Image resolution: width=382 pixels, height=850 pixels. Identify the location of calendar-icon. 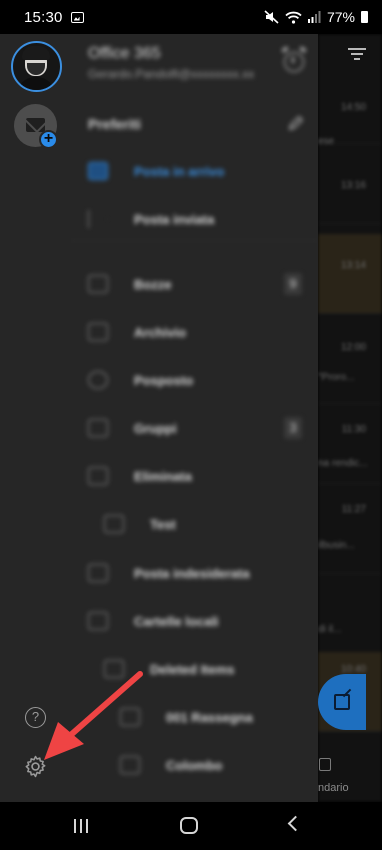
(325, 764).